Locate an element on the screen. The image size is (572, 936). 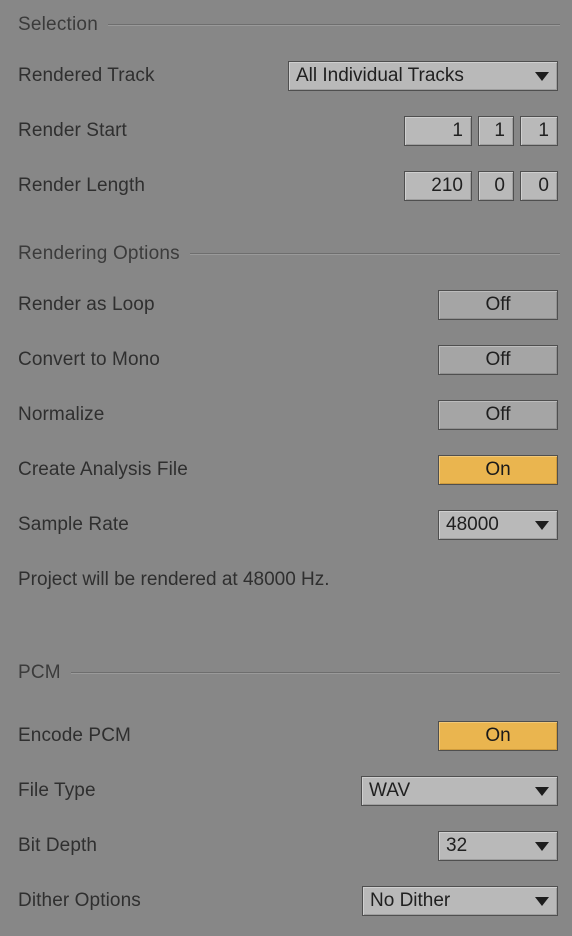
label-create-analysis-file: Create Analysis File is located at coordinates (103, 469).